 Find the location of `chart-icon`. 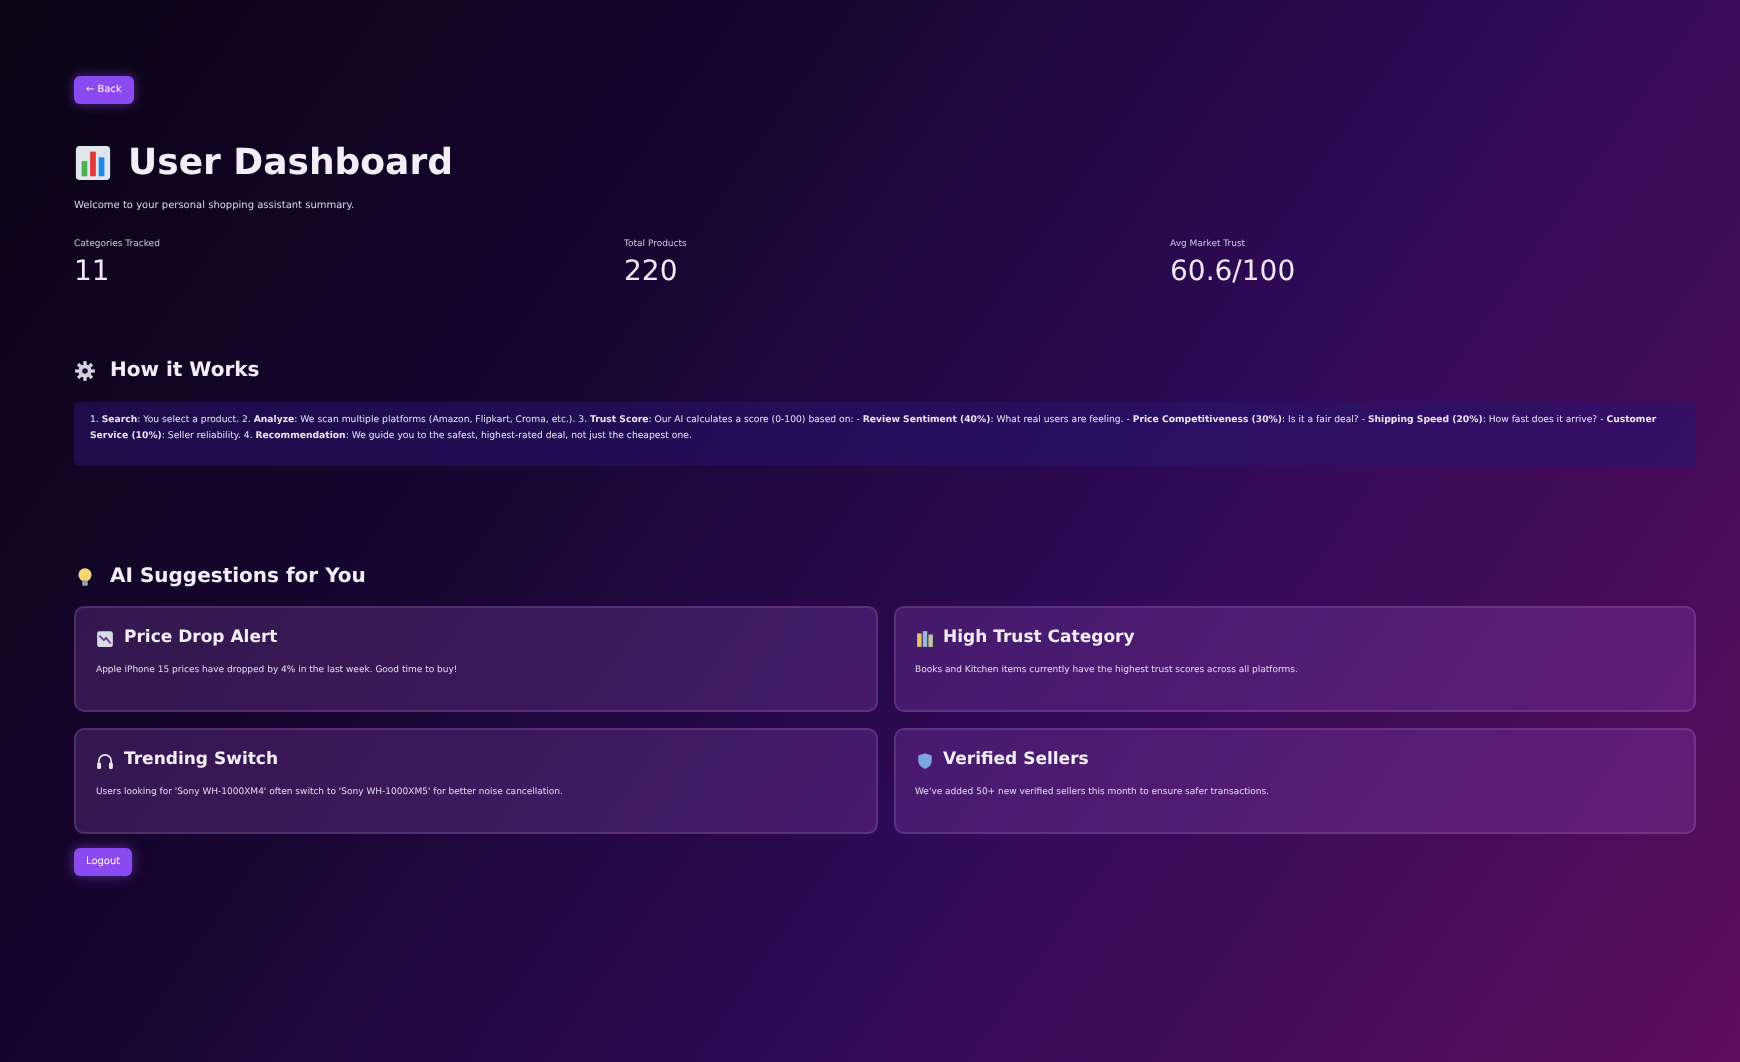

chart-icon is located at coordinates (105, 638).